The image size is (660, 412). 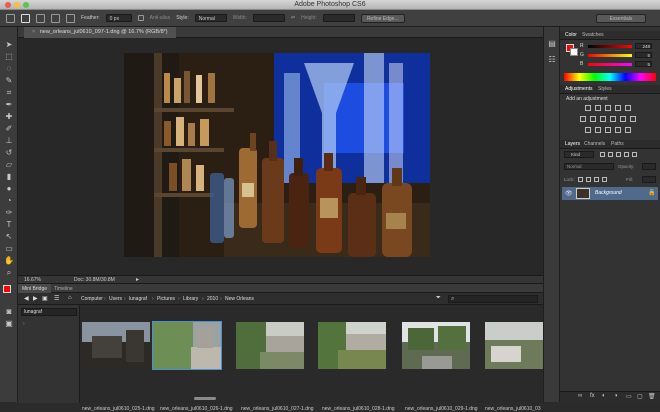 I want to click on tab-color: Color, so click(x=571, y=35).